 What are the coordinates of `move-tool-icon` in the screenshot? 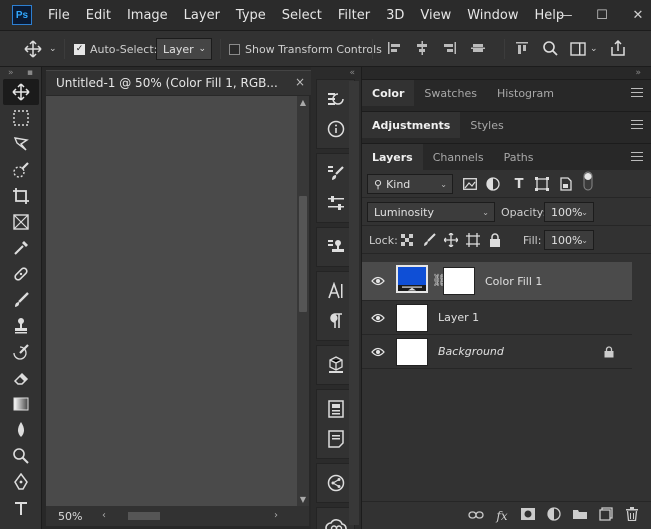 It's located at (21, 92).